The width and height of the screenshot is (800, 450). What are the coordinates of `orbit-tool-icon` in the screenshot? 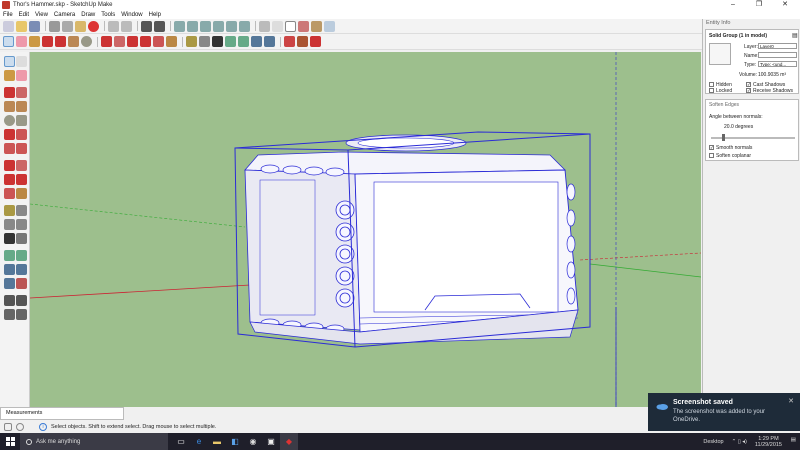 It's located at (9, 255).